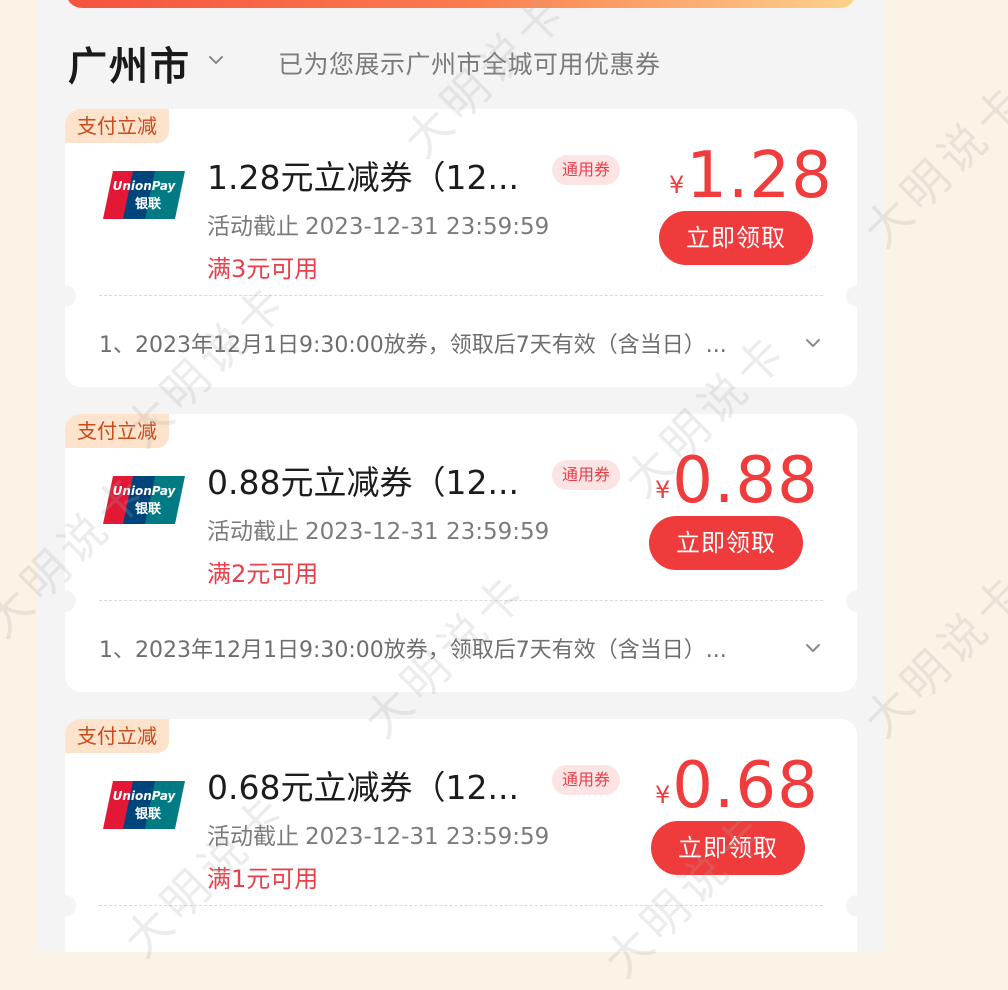 The height and width of the screenshot is (990, 1008). Describe the element at coordinates (129, 64) in the screenshot. I see `city-selector: 广州市` at that location.